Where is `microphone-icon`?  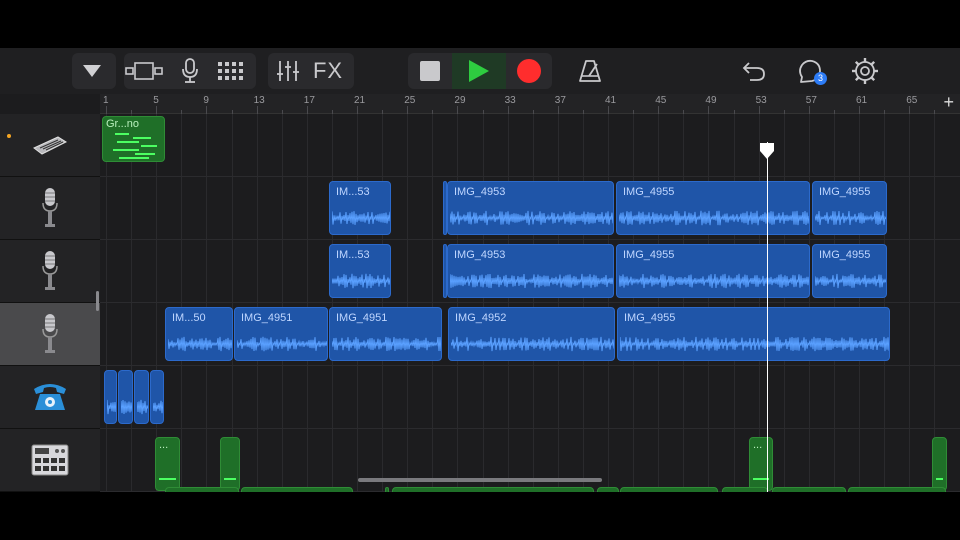 microphone-icon is located at coordinates (50, 333).